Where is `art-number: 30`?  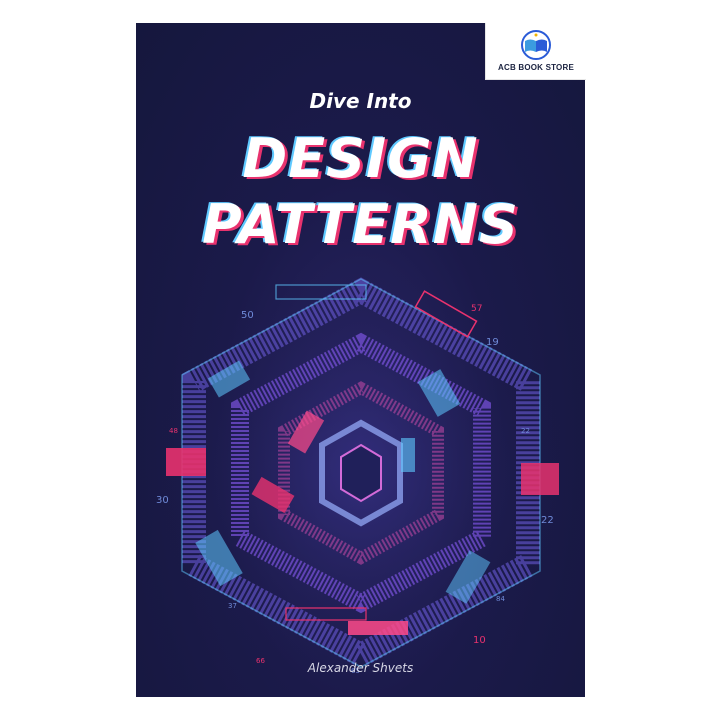 art-number: 30 is located at coordinates (162, 500).